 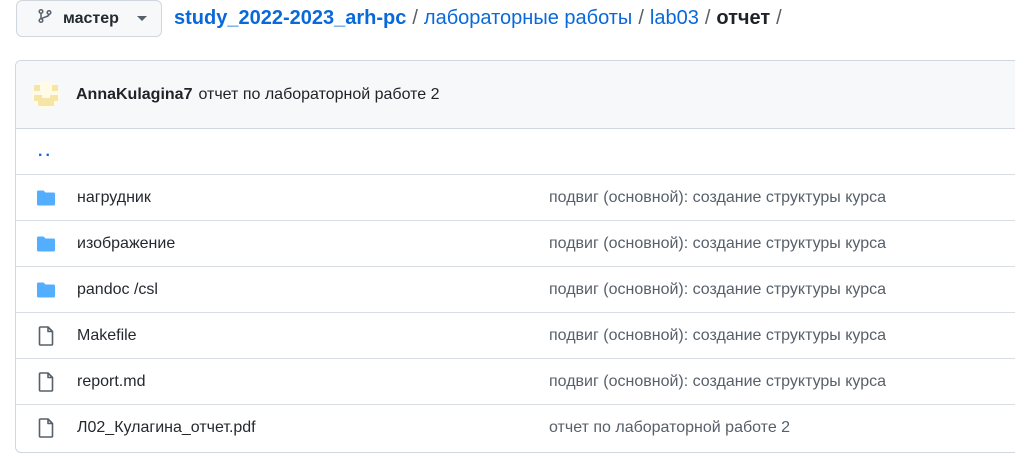 I want to click on breadcrumb-repo-link: study_2022-2023_arh-pc, so click(x=290, y=18).